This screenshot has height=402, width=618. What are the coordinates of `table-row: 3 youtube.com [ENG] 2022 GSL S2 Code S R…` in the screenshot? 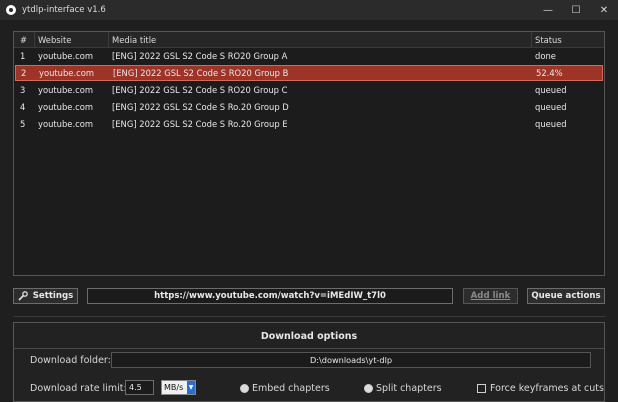 It's located at (309, 90).